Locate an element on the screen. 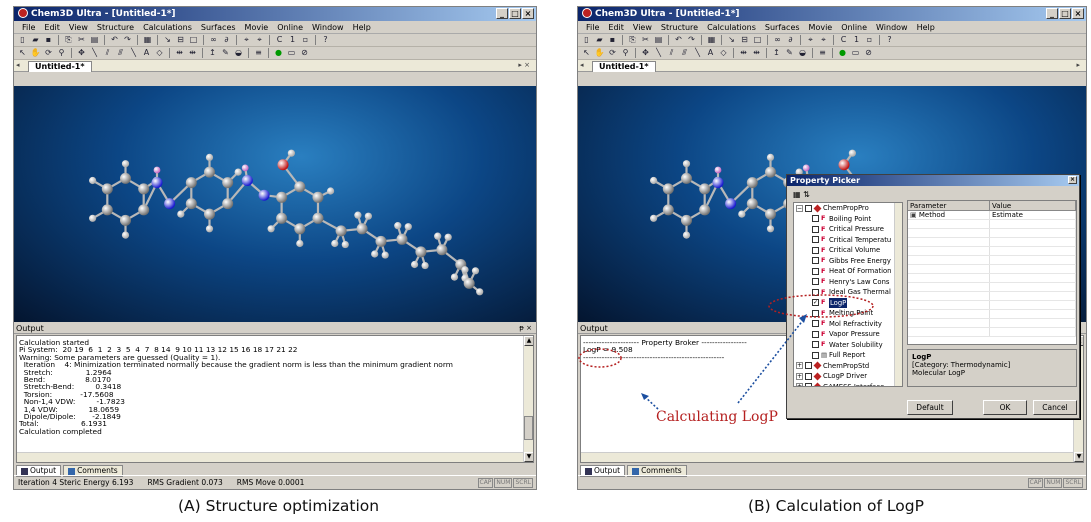 The image size is (1091, 522). axis2-icon: ⌖ is located at coordinates (259, 40).